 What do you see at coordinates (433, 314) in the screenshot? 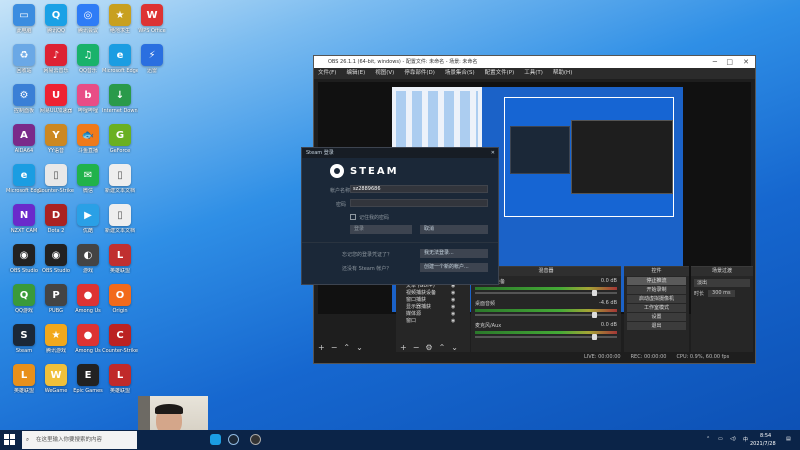
I see `source-item: 媒体源 ◉` at bounding box center [433, 314].